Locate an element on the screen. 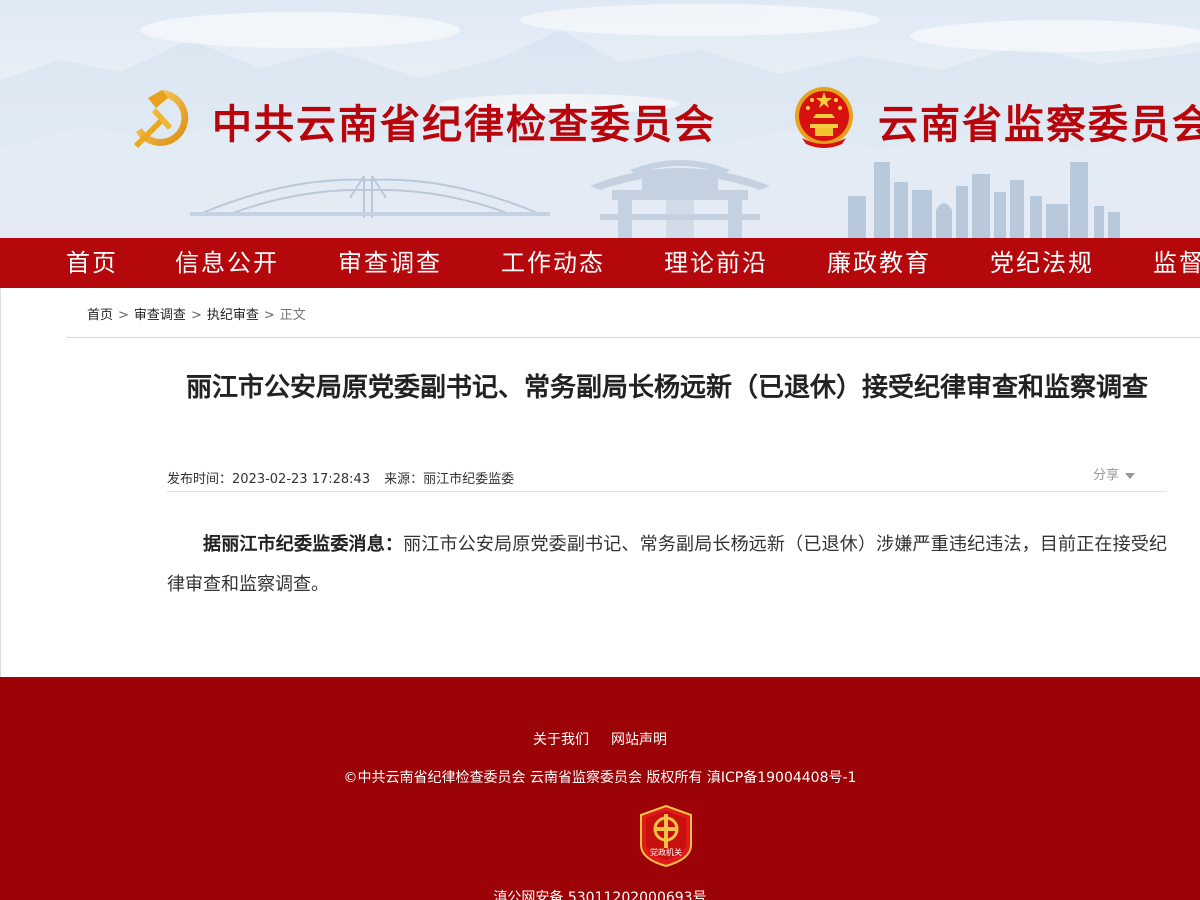 The height and width of the screenshot is (900, 1200). nav-item-news: 工作动态 is located at coordinates (553, 263).